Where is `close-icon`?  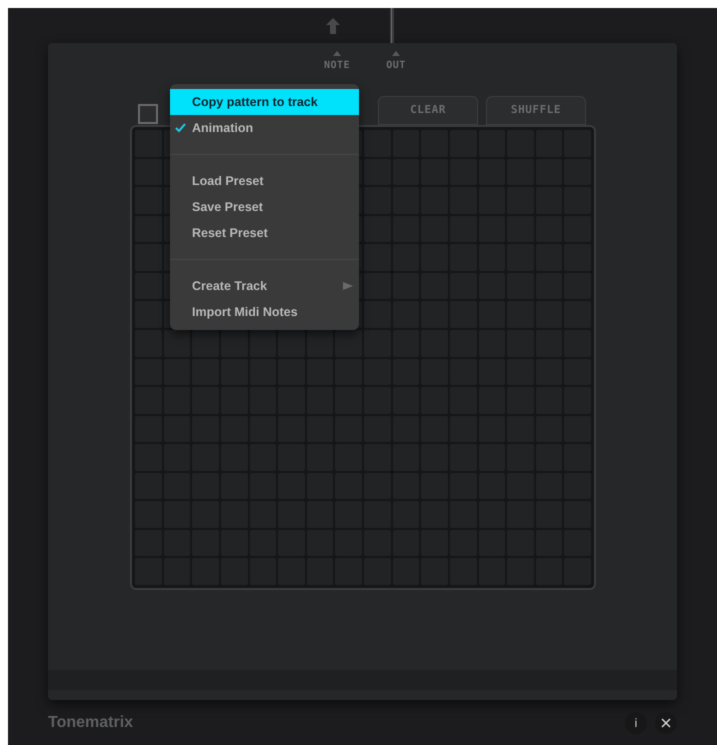
close-icon is located at coordinates (666, 723).